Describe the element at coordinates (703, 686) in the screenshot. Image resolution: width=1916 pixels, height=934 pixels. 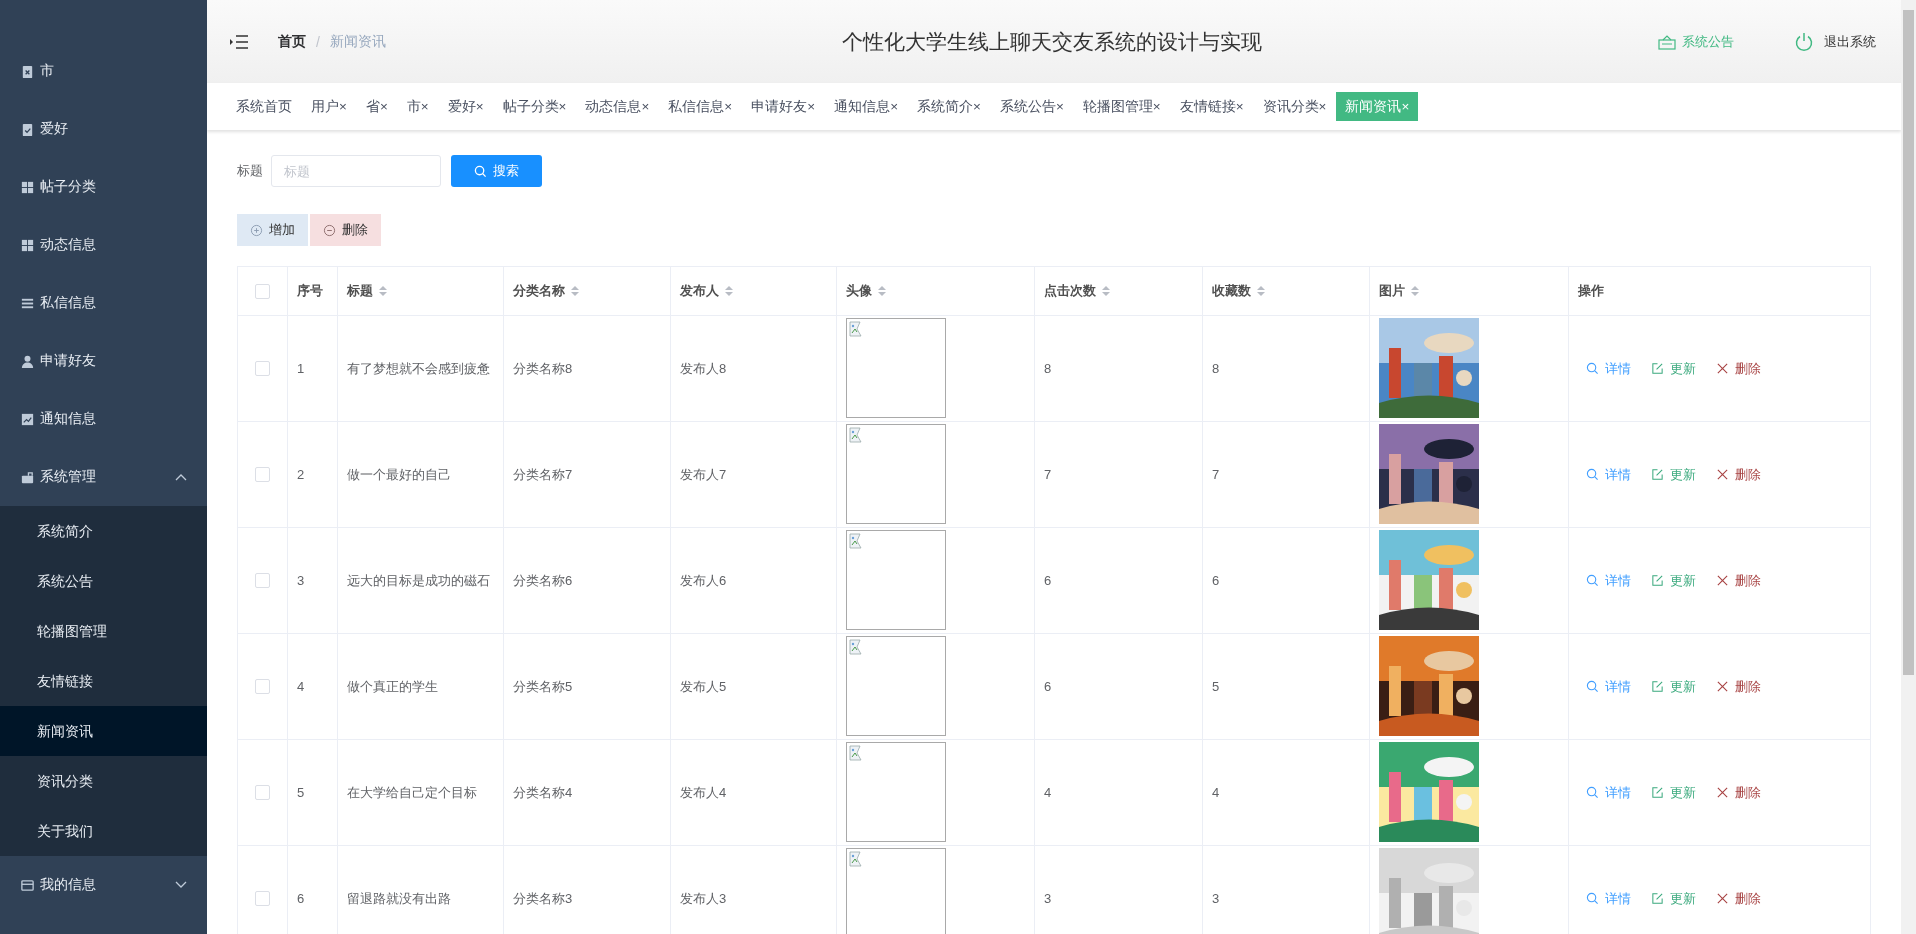
I see `table-cell-text: 发布人5` at that location.